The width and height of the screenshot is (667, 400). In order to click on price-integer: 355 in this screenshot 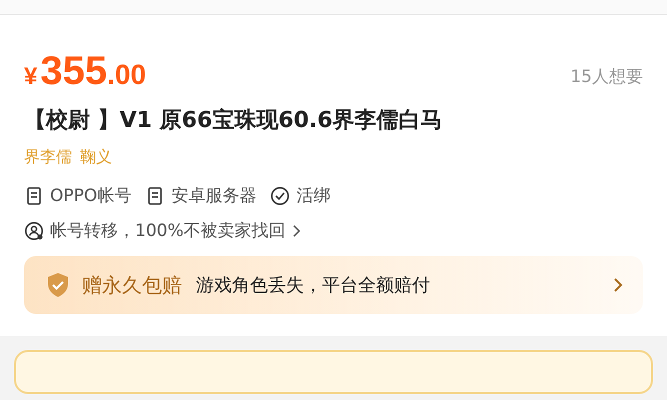, I will do `click(74, 71)`.